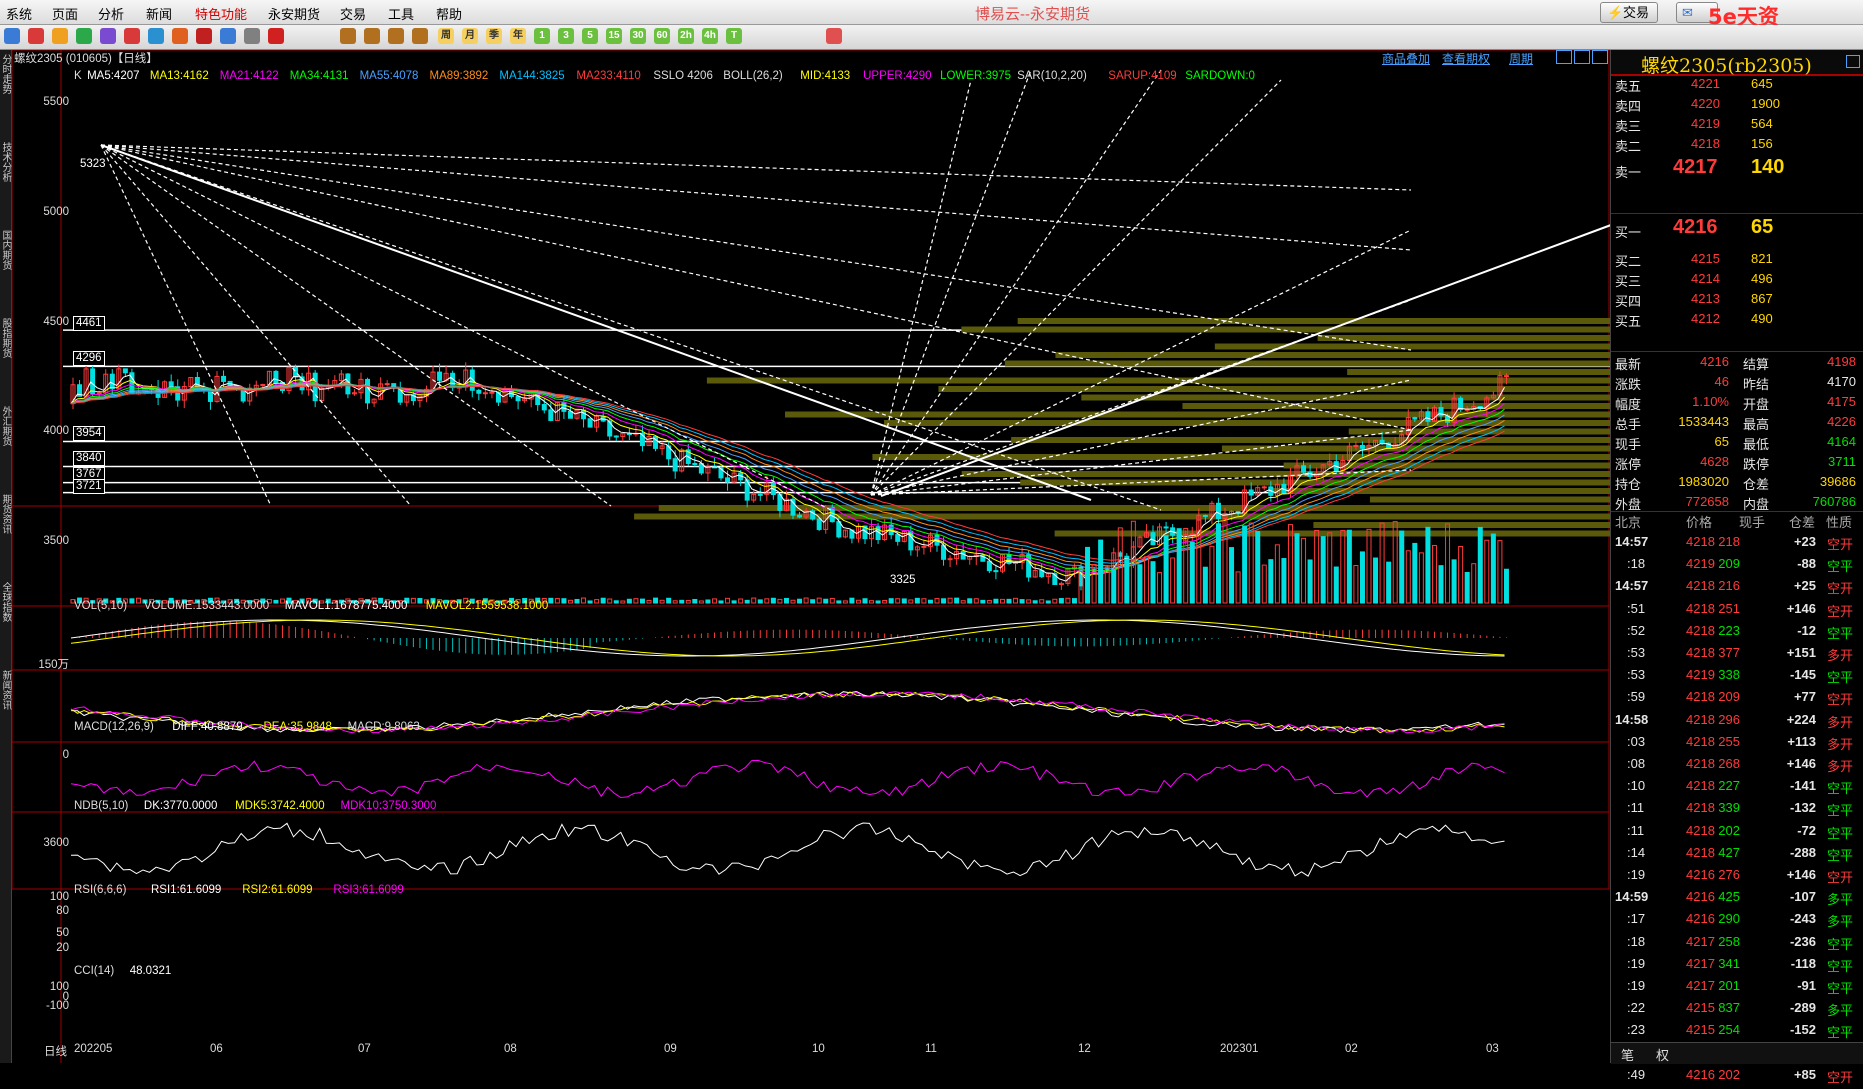 The height and width of the screenshot is (1089, 1863). Describe the element at coordinates (1636, 985) in the screenshot. I see `tick-time: :19` at that location.